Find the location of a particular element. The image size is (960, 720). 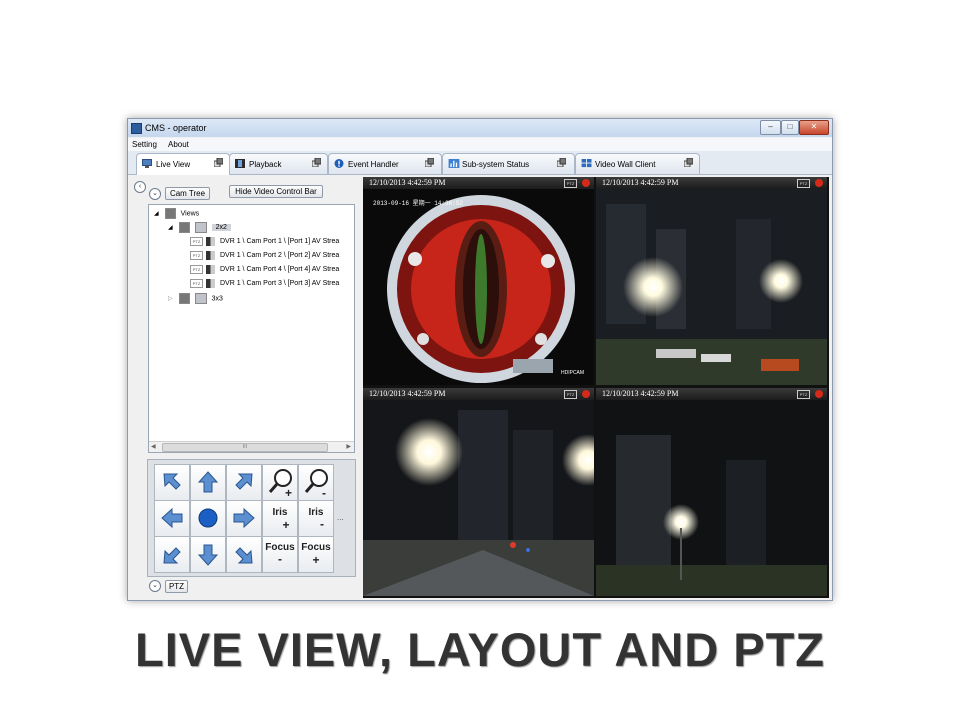

pan-right-button is located at coordinates (244, 518).